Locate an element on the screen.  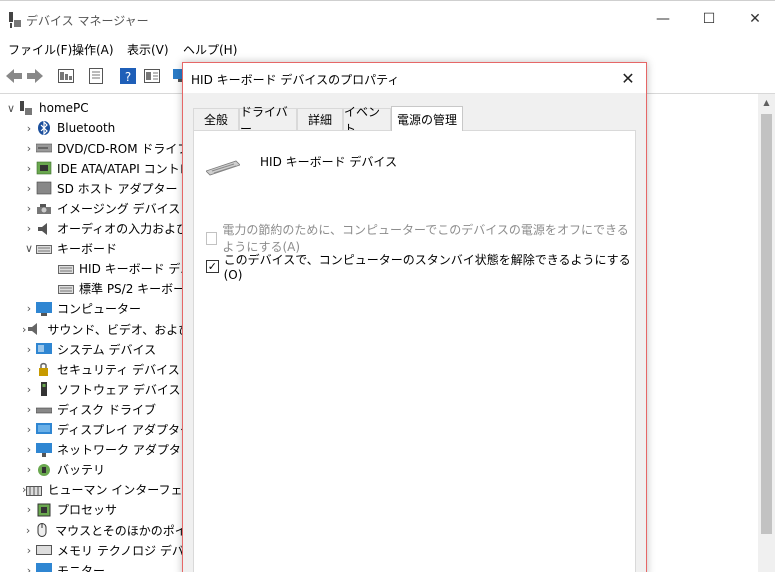
window-title: デバイス マネージャー is located at coordinates (87, 21).